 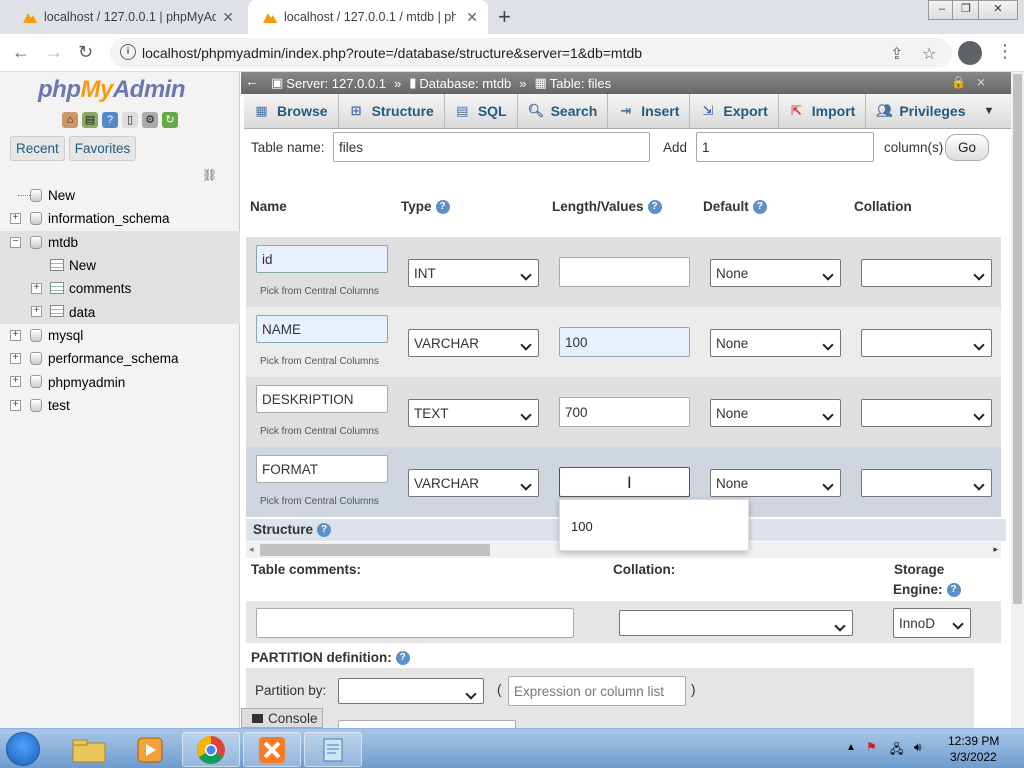 What do you see at coordinates (649, 111) in the screenshot?
I see `tab-insert: ⇥ Insert` at bounding box center [649, 111].